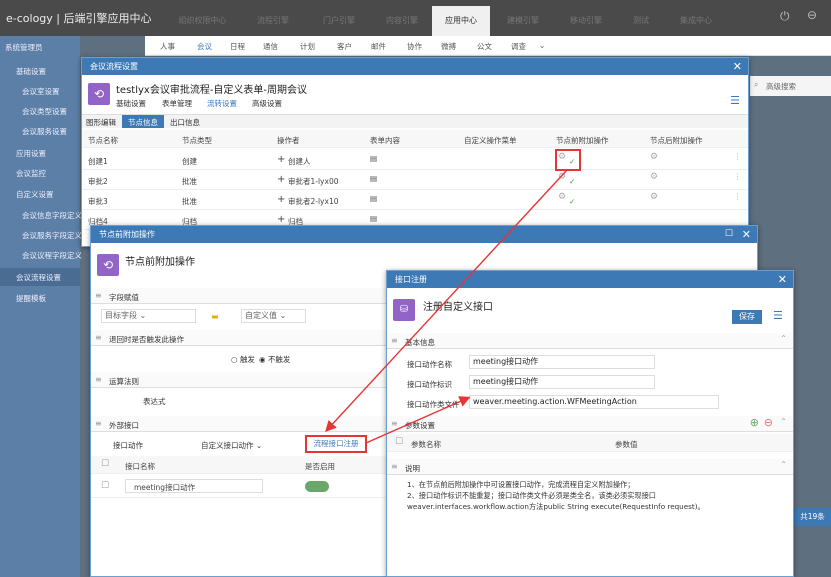  Describe the element at coordinates (31, 71) in the screenshot. I see `sidebar-item: 基础设置` at that location.